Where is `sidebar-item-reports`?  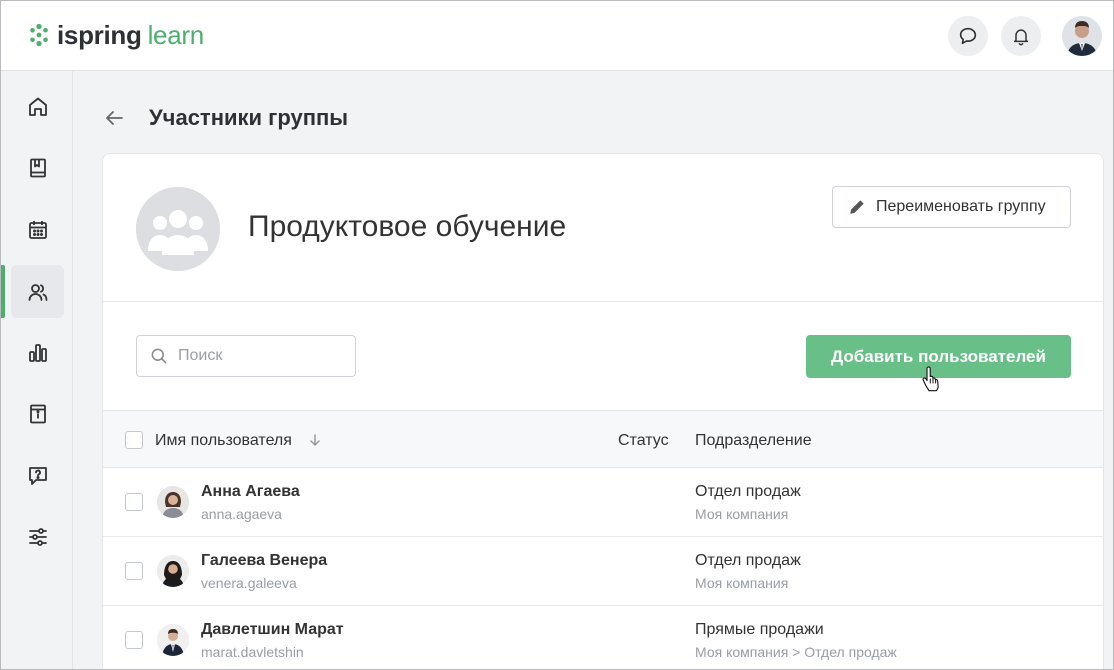
sidebar-item-reports is located at coordinates (37, 352).